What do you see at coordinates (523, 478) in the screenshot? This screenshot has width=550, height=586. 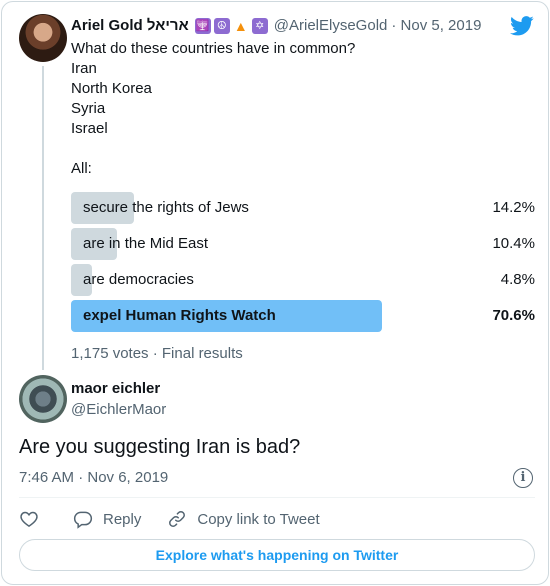 I see `info-icon: i` at bounding box center [523, 478].